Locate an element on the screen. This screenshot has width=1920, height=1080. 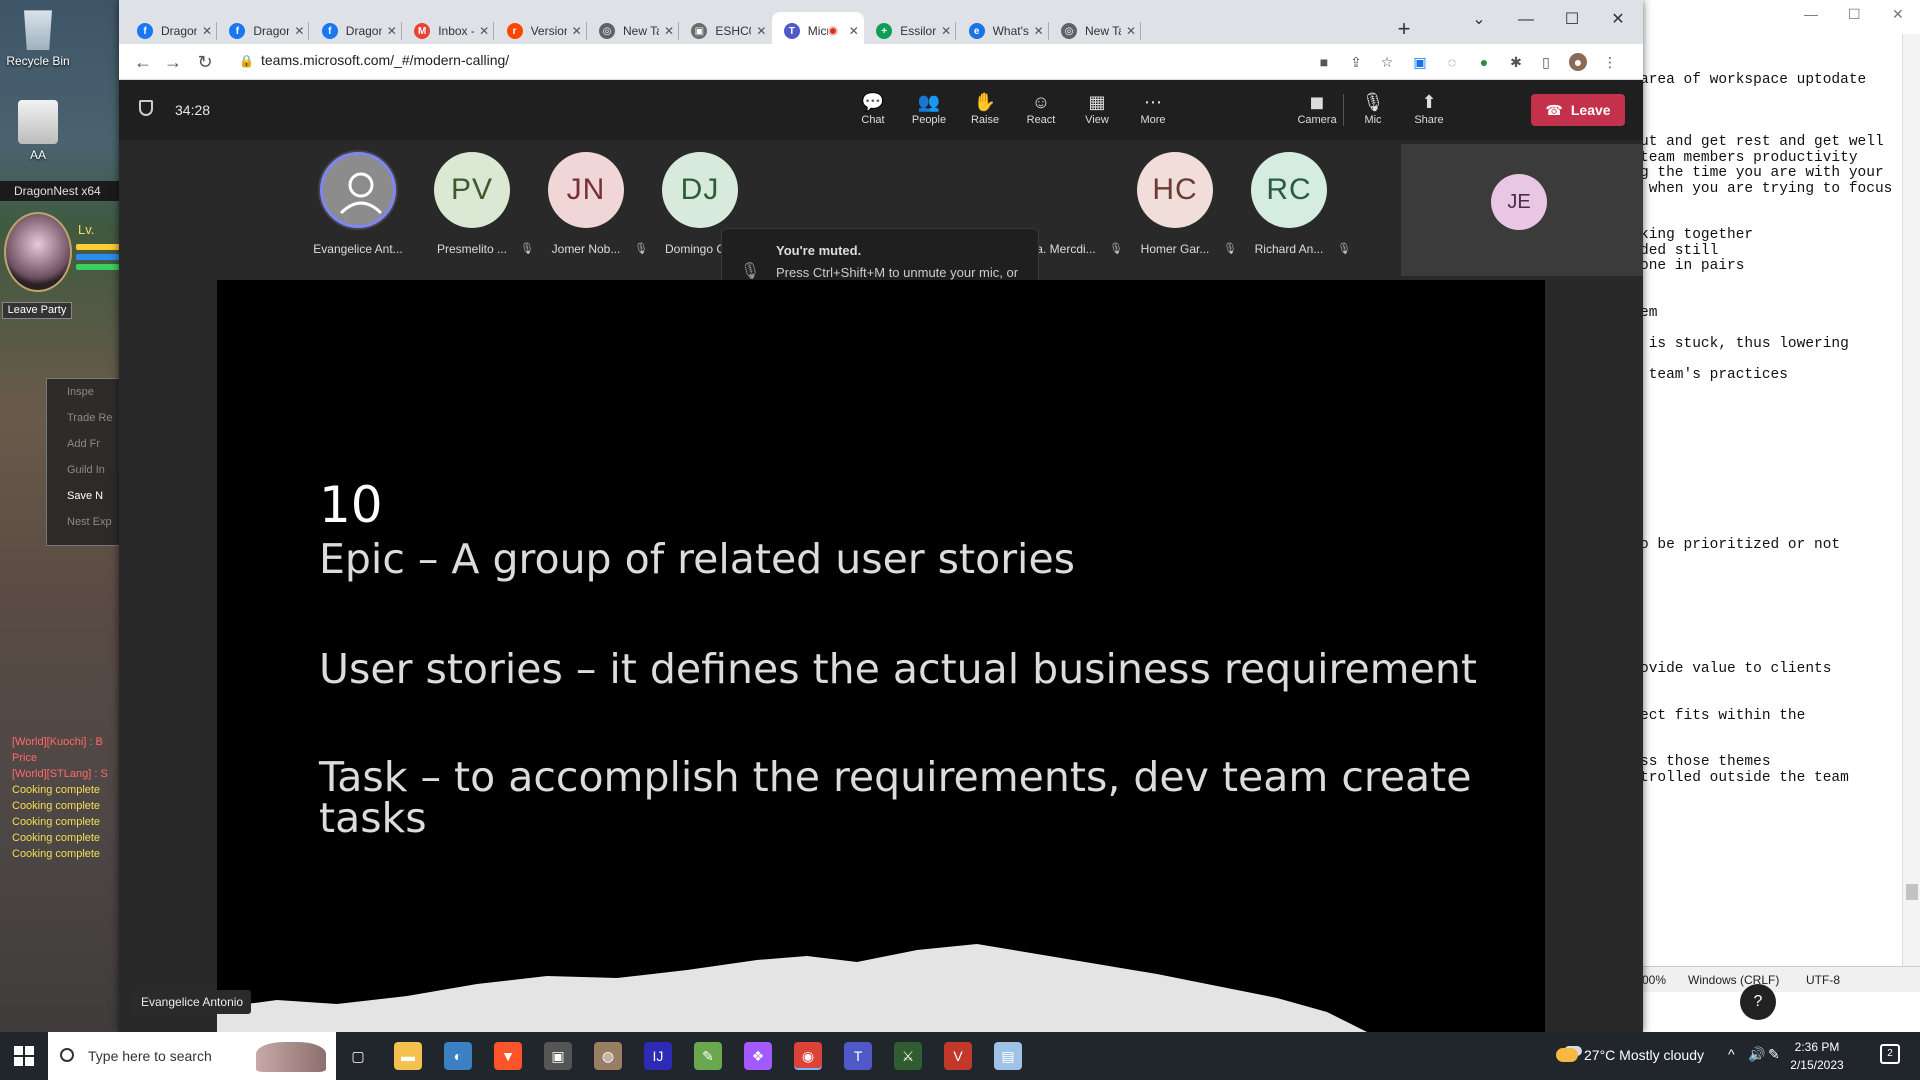
taskbar-search-box: Type here to search is located at coordinates (192, 1056).